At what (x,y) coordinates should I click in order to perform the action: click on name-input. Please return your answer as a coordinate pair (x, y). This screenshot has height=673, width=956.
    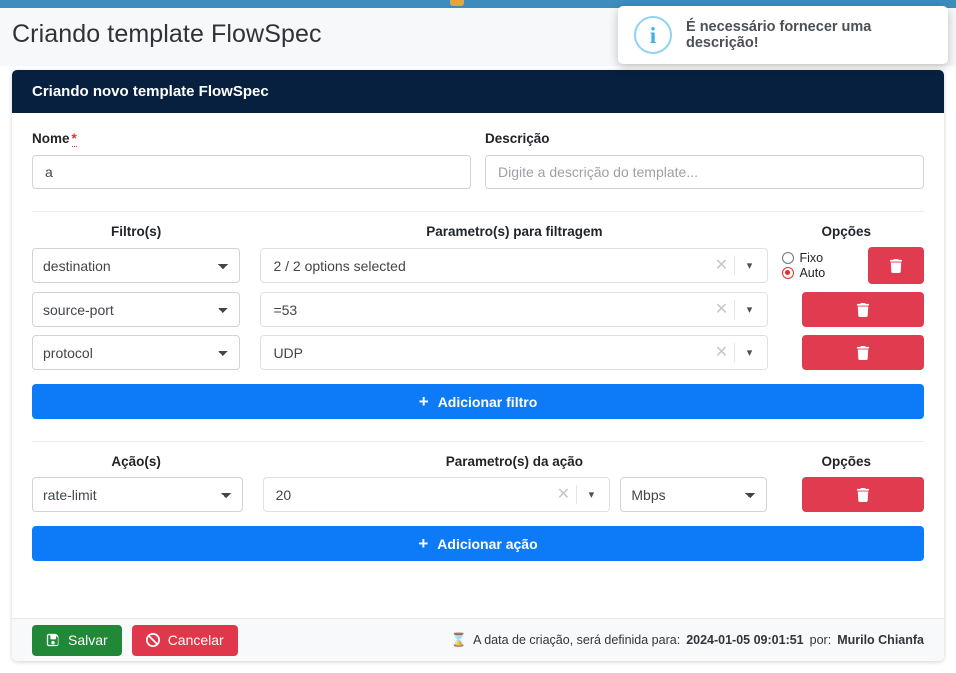
    Looking at the image, I should click on (251, 172).